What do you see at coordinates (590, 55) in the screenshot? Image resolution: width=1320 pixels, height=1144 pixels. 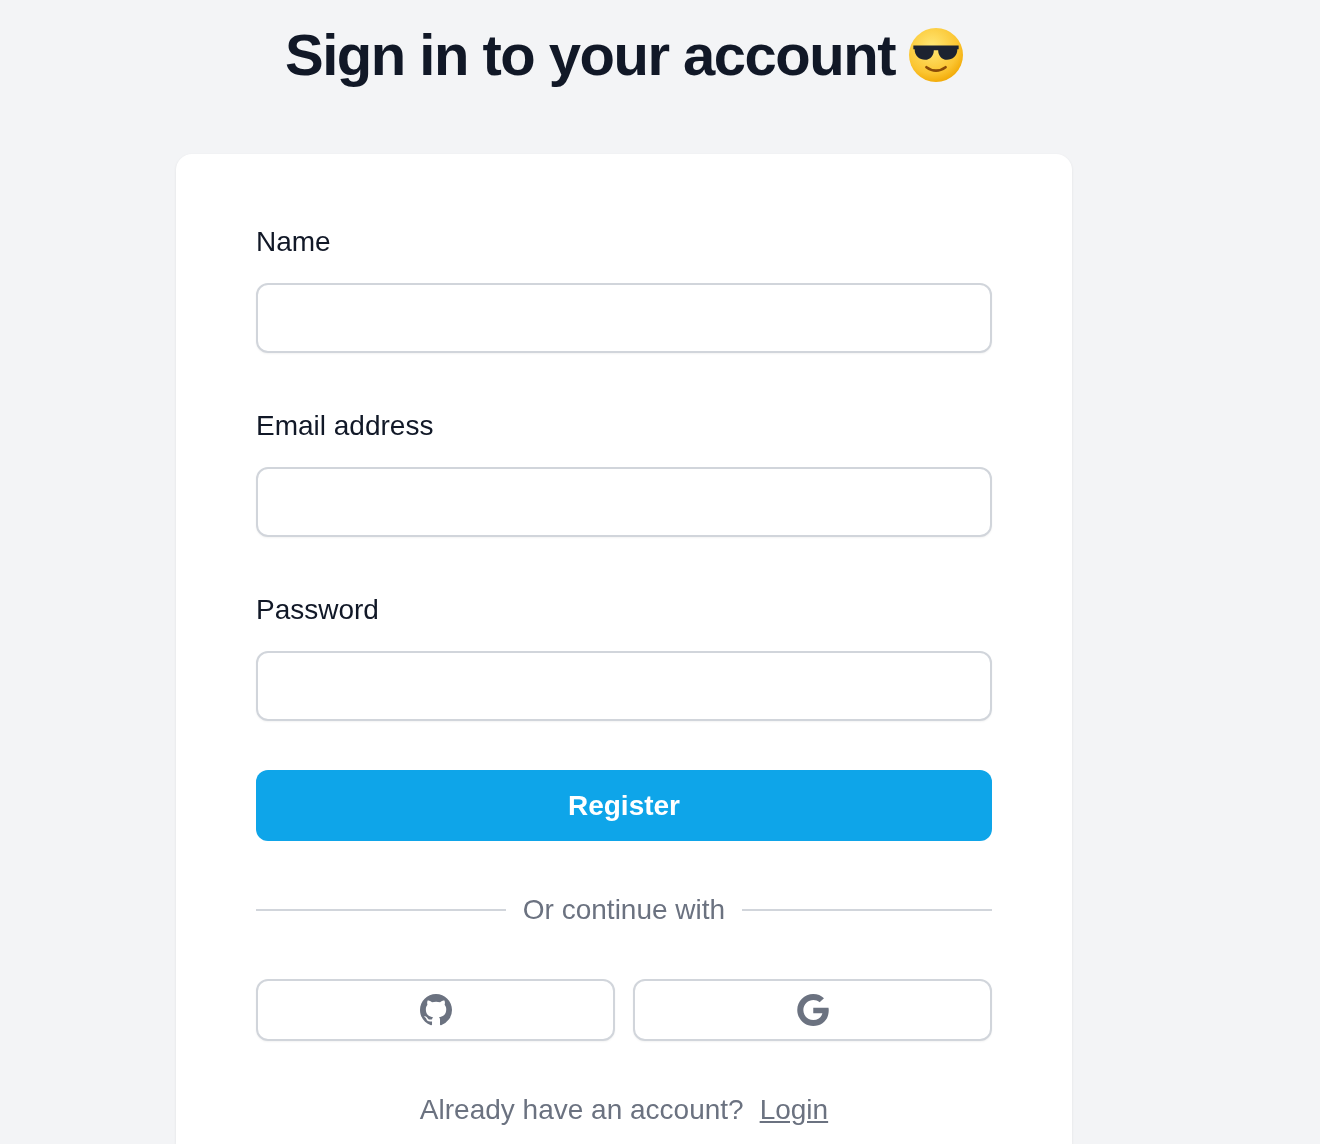 I see `page-title: Sign in to your account` at bounding box center [590, 55].